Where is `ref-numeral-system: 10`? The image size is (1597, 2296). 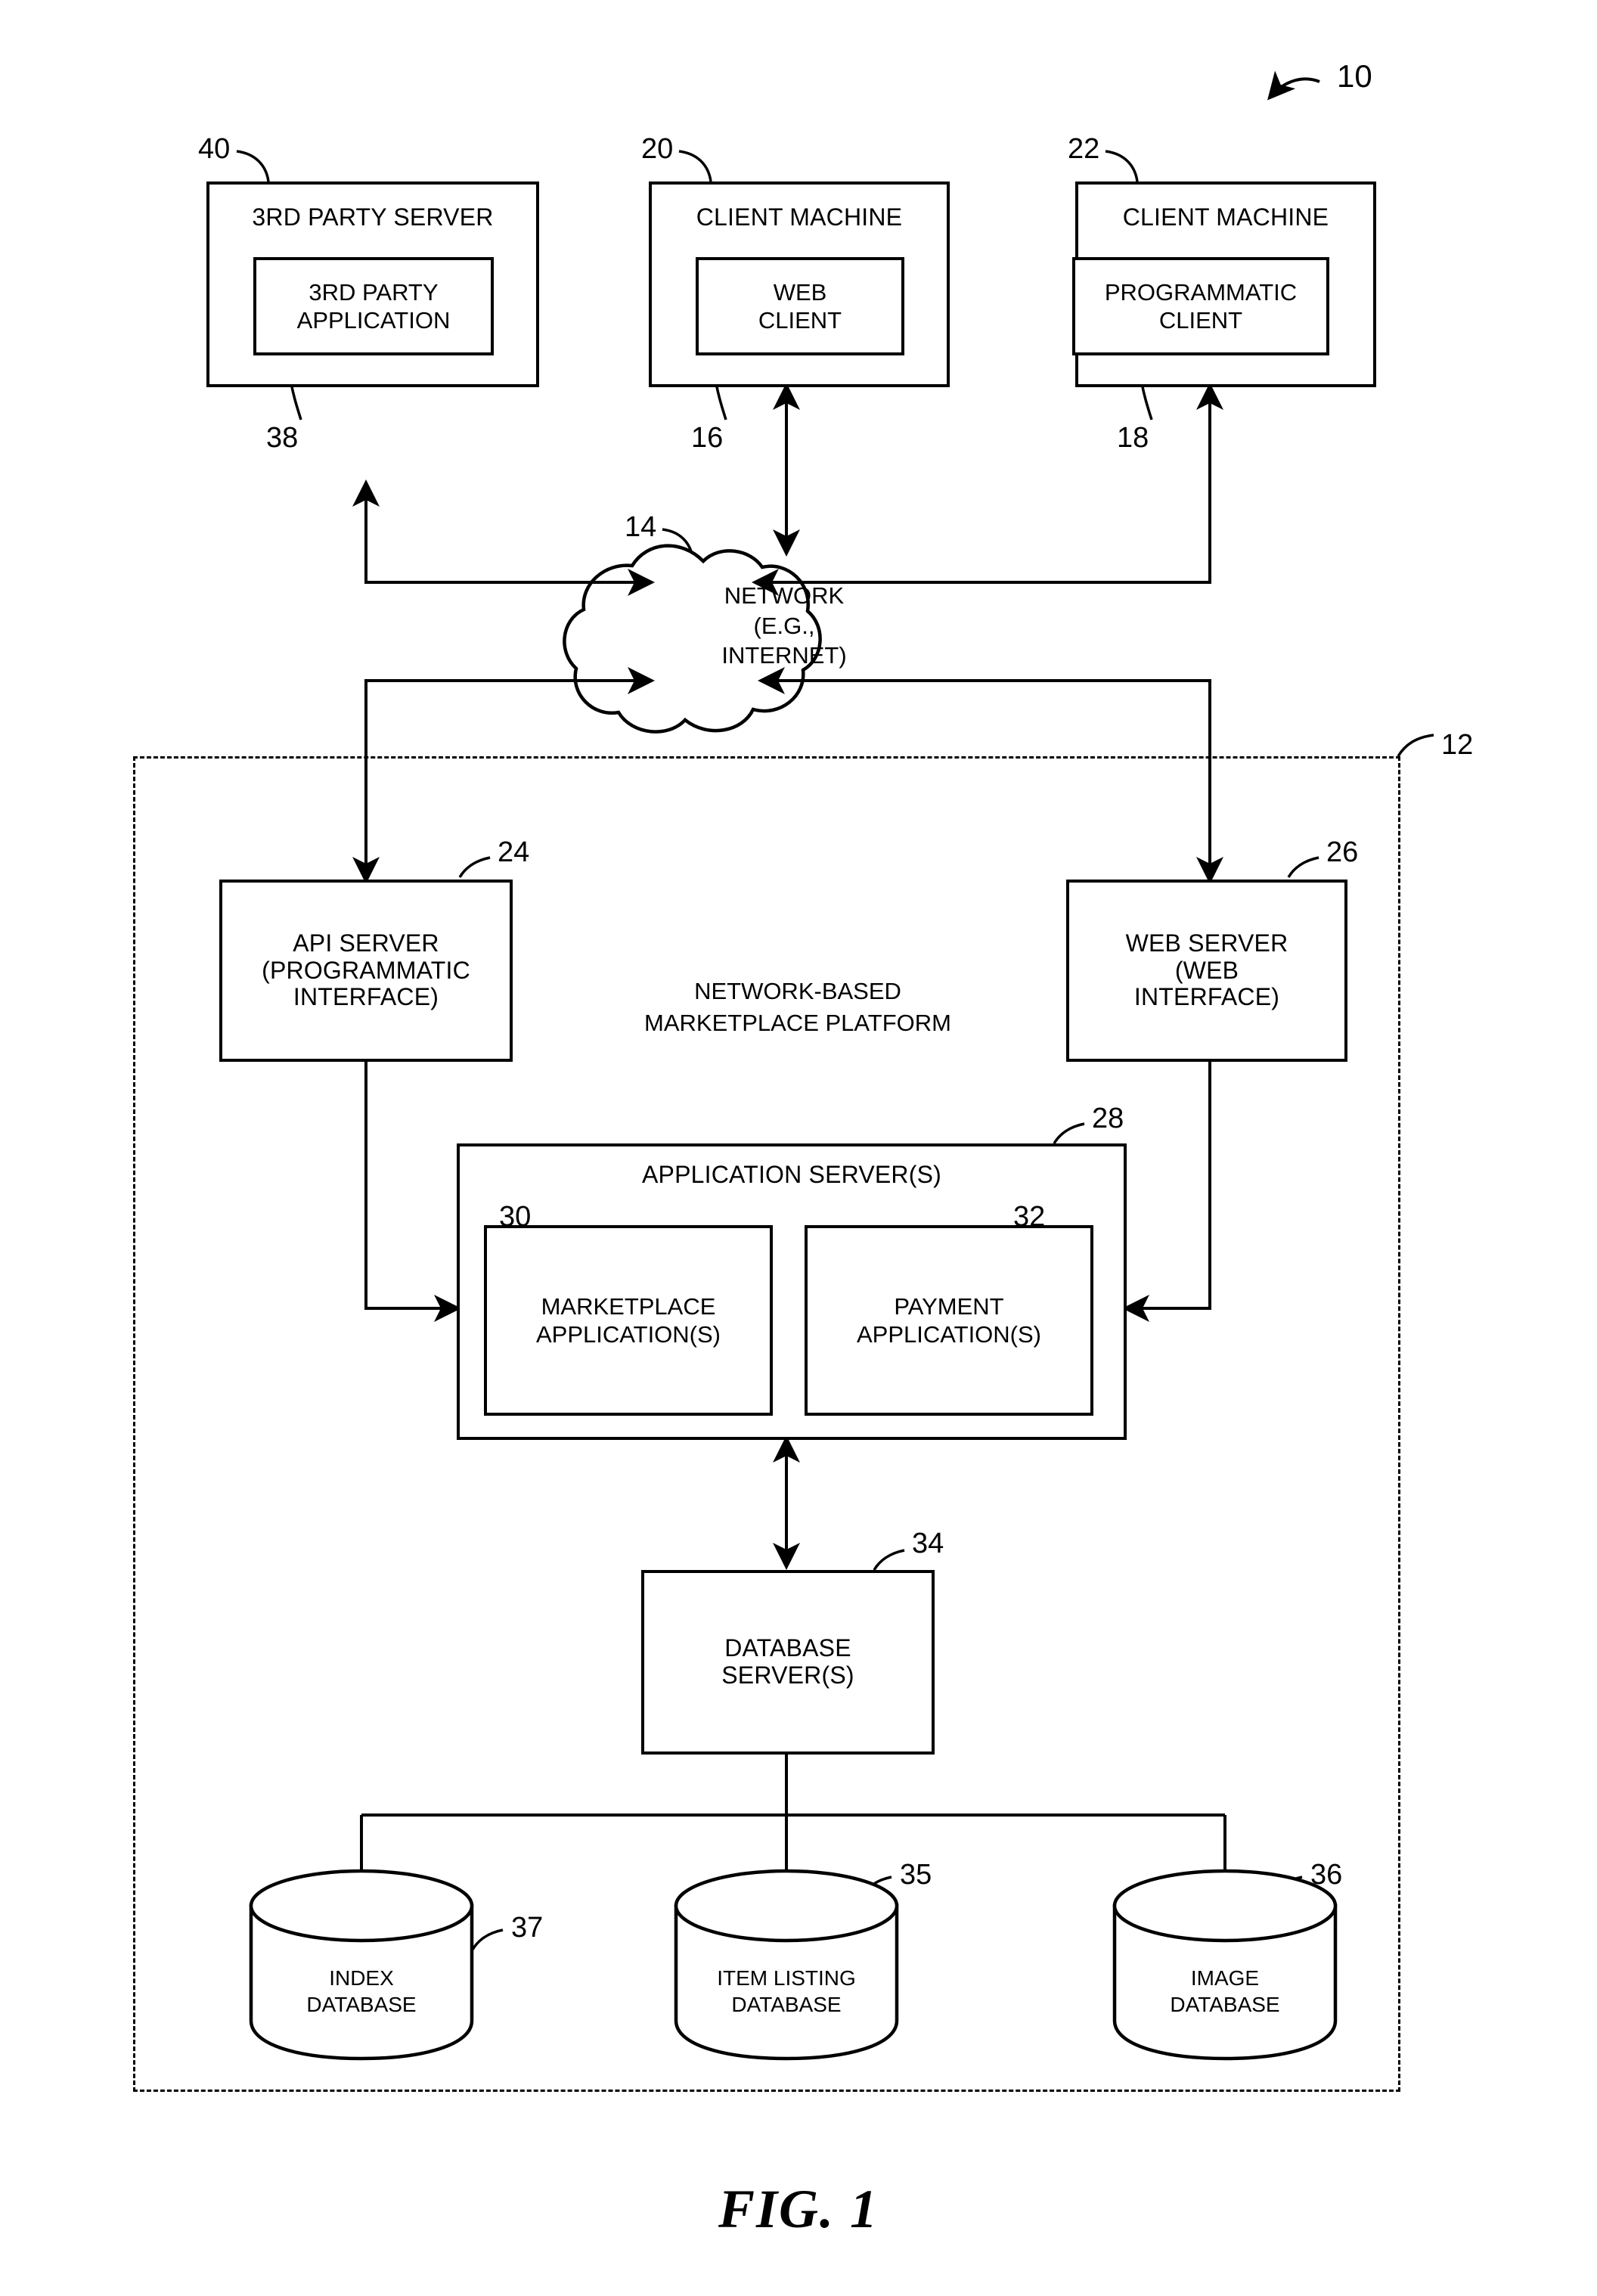
ref-numeral-system: 10 is located at coordinates (1354, 76).